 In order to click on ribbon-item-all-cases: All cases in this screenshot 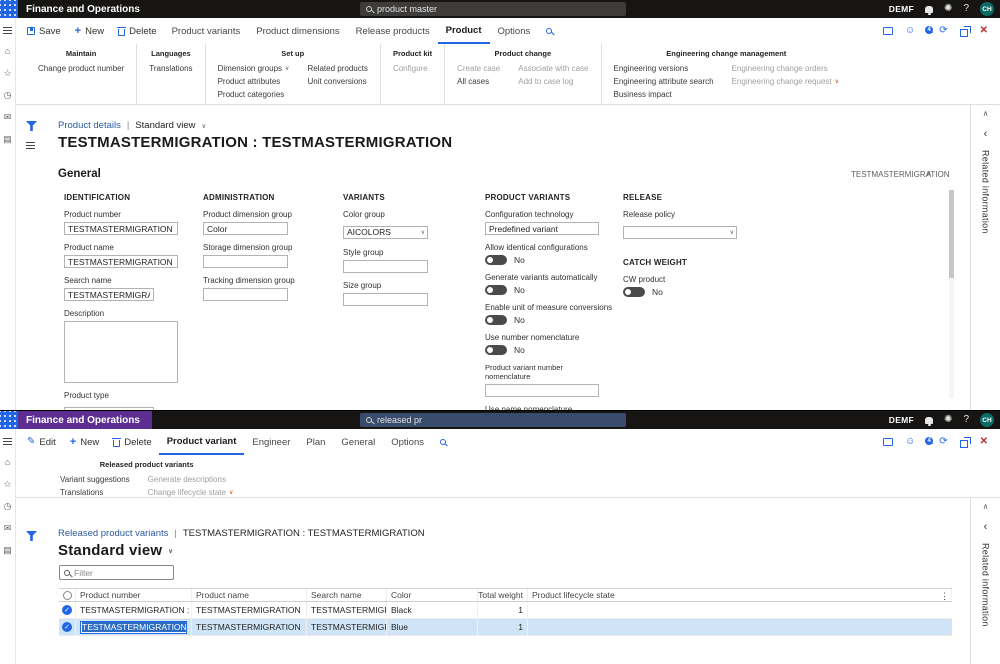, I will do `click(478, 81)`.